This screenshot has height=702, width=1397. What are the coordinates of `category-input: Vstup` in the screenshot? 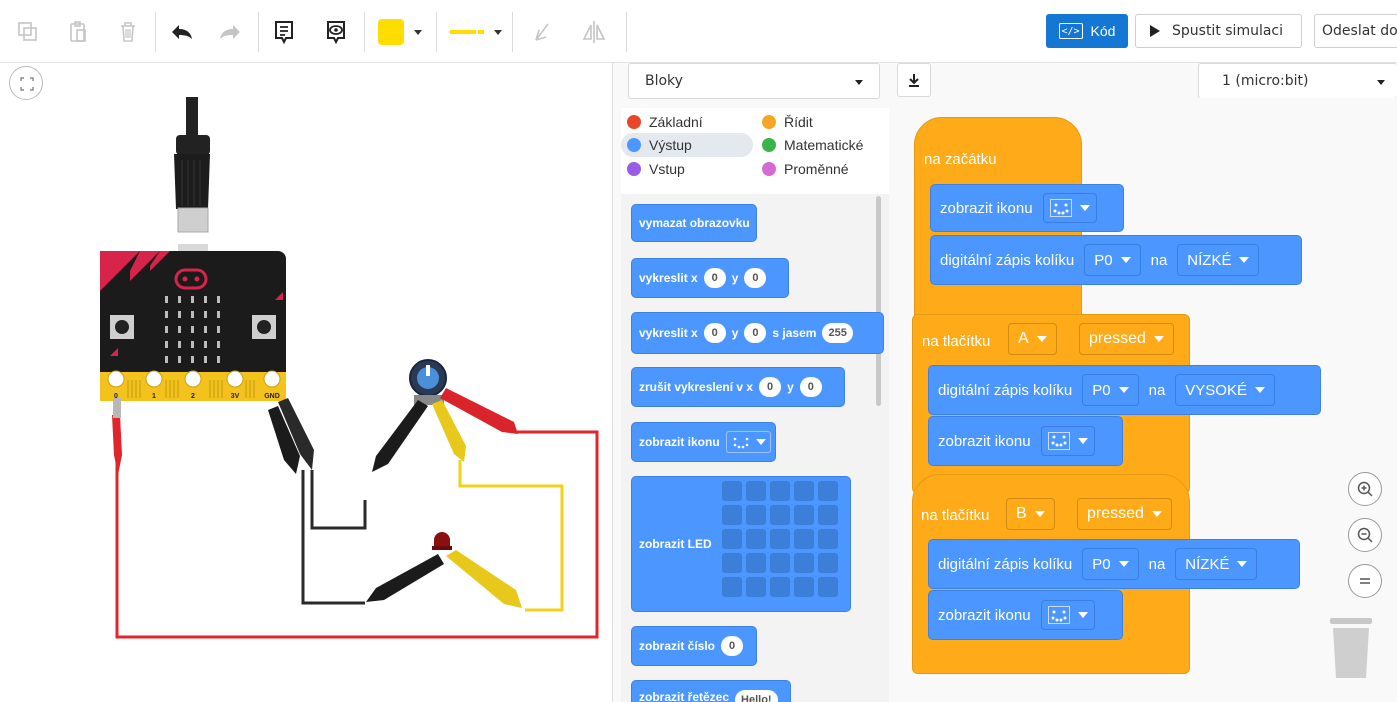 It's located at (686, 169).